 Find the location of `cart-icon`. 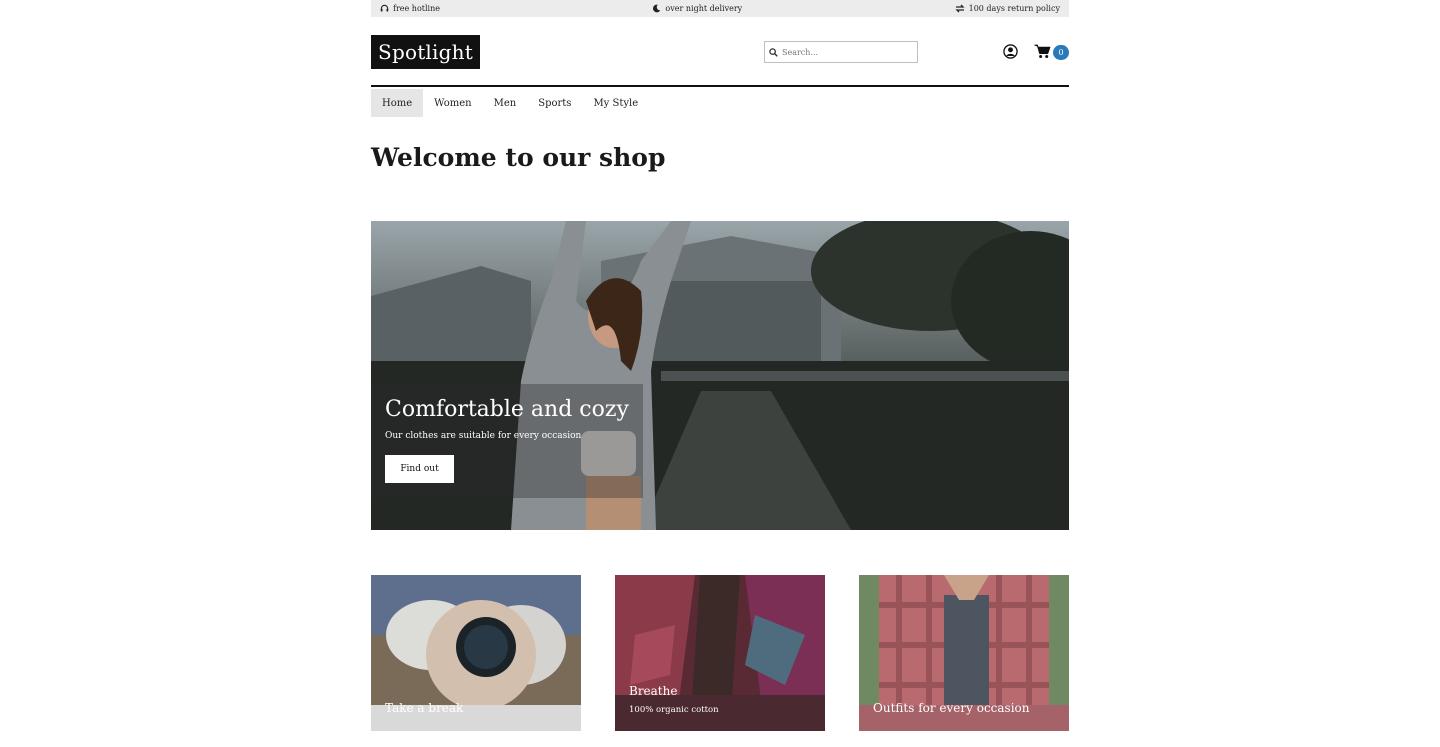

cart-icon is located at coordinates (1042, 51).